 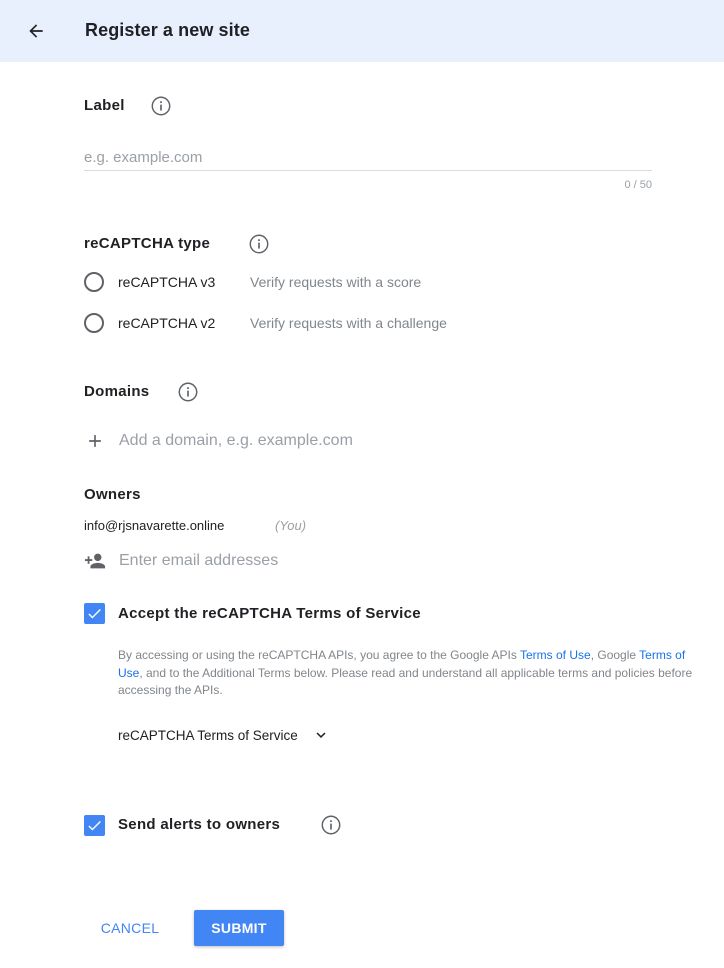 I want to click on page-title: Register a new site, so click(x=167, y=30).